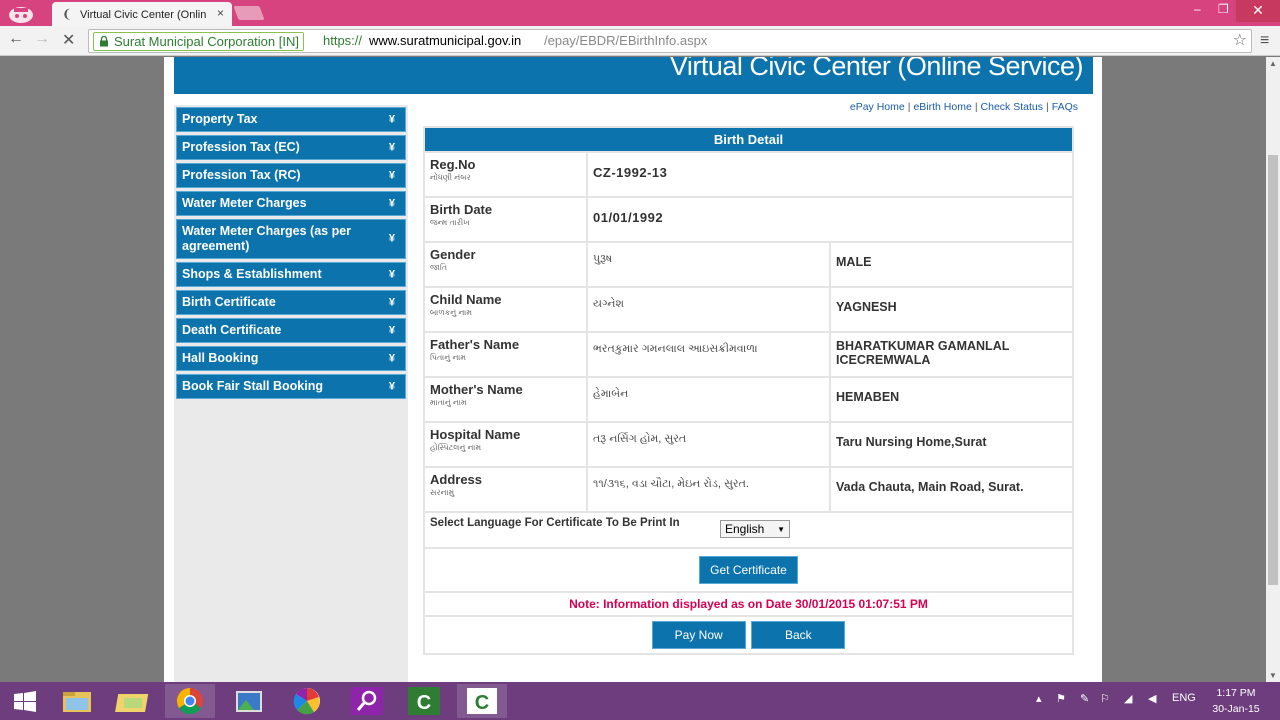  Describe the element at coordinates (1236, 709) in the screenshot. I see `clock-date: 30-Jan-15` at that location.